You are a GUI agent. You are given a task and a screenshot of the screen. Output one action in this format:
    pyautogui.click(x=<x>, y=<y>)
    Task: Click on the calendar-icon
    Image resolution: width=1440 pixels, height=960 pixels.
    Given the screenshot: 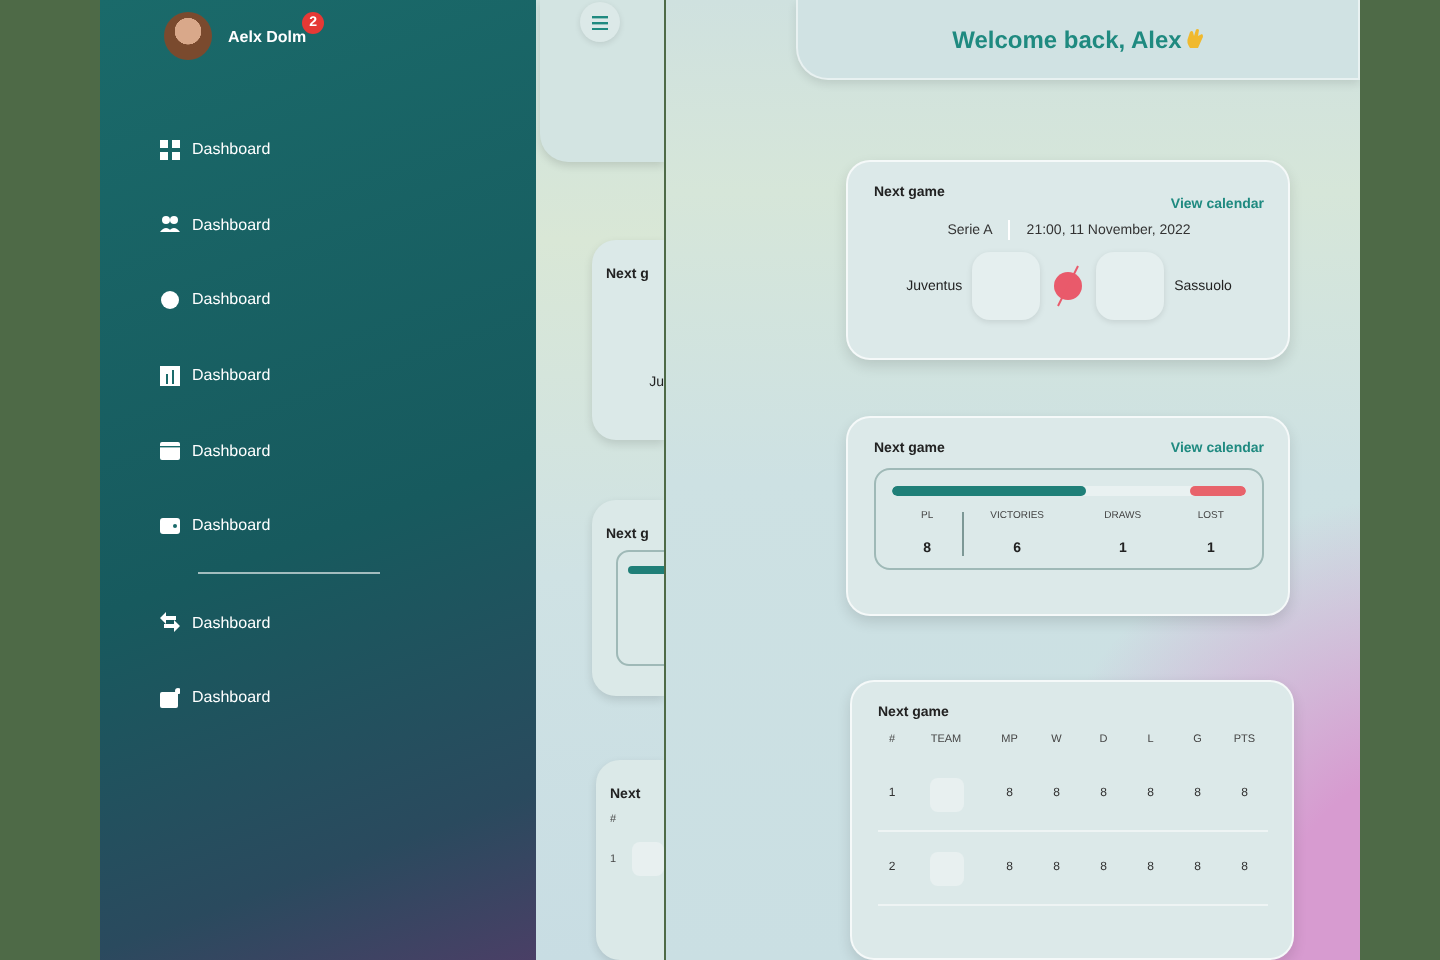 What is the action you would take?
    pyautogui.click(x=170, y=450)
    